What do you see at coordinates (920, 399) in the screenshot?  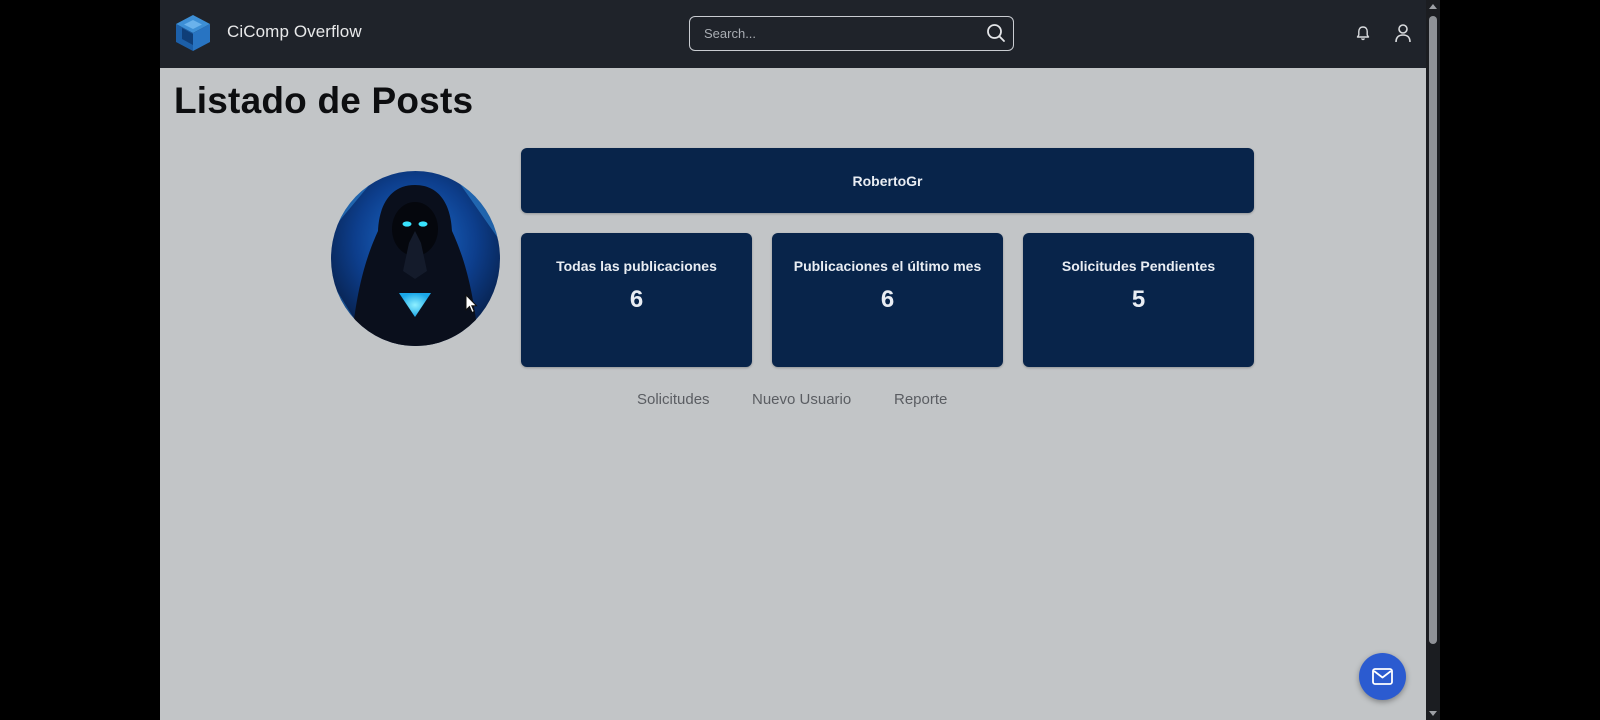 I see `reporte-link: Reporte` at bounding box center [920, 399].